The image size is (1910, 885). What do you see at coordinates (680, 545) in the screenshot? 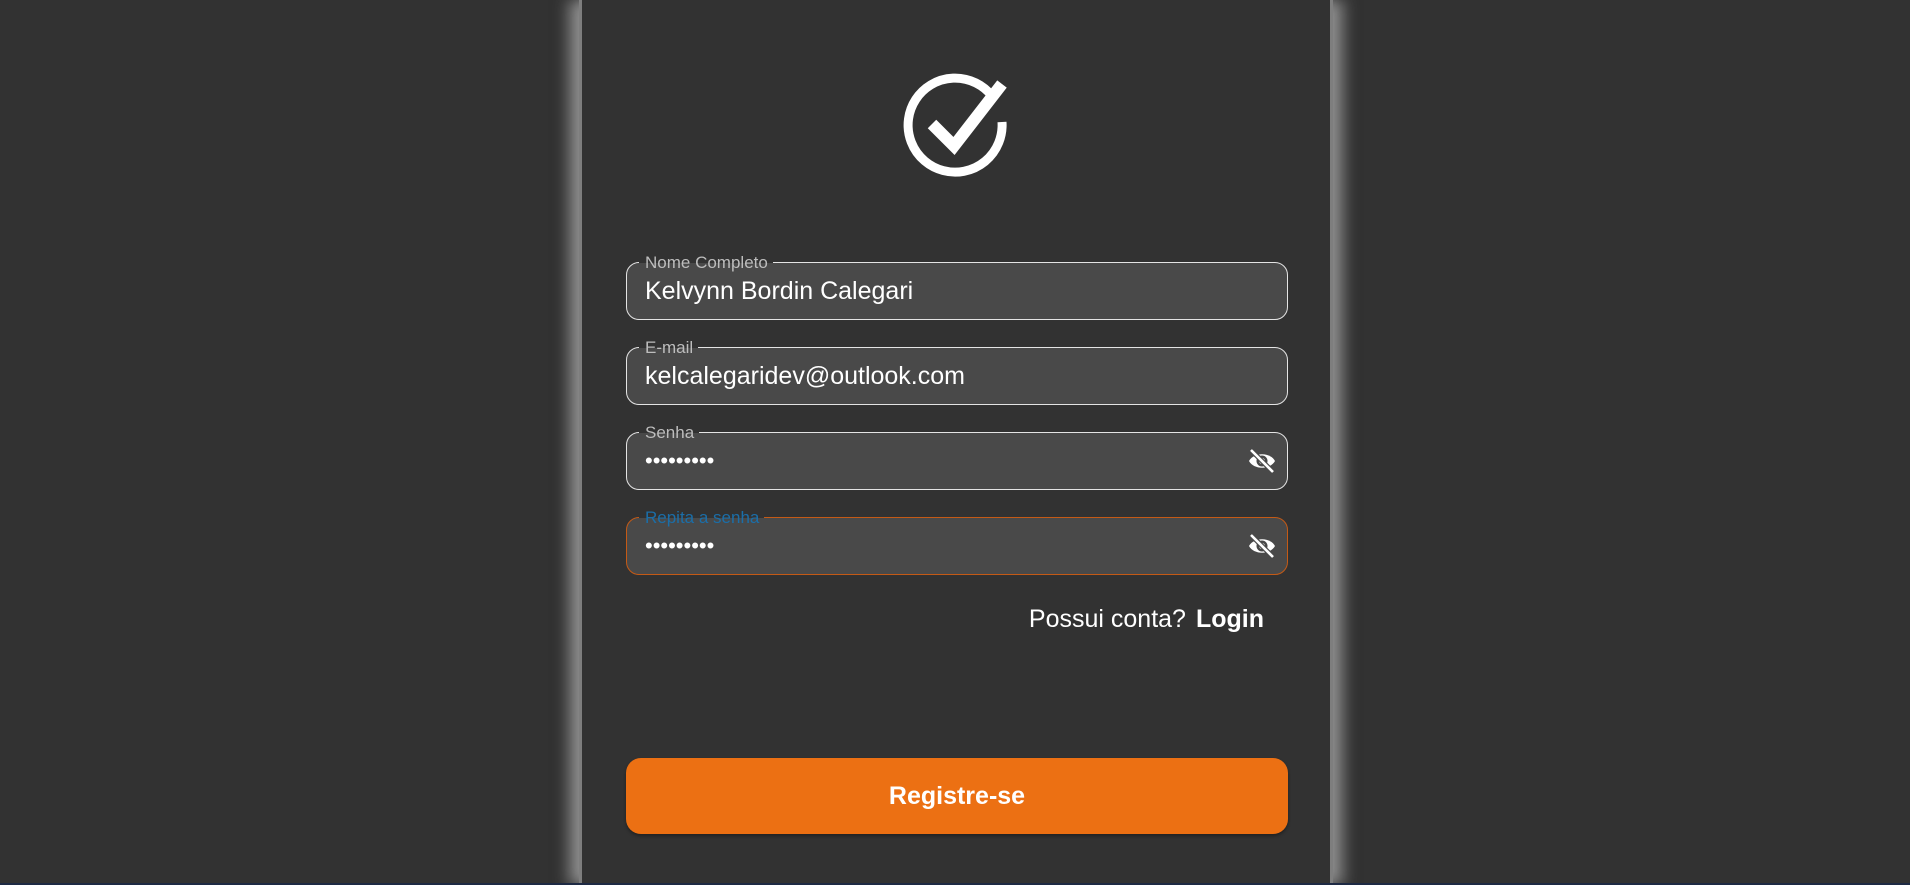
I see `password-confirm-value: •••••••••` at bounding box center [680, 545].